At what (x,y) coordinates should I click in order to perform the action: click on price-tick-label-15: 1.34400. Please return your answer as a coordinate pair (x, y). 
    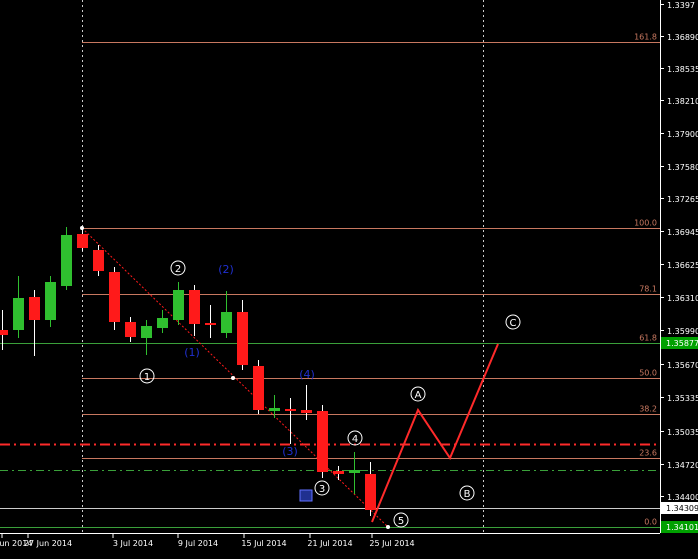
    Looking at the image, I should click on (682, 497).